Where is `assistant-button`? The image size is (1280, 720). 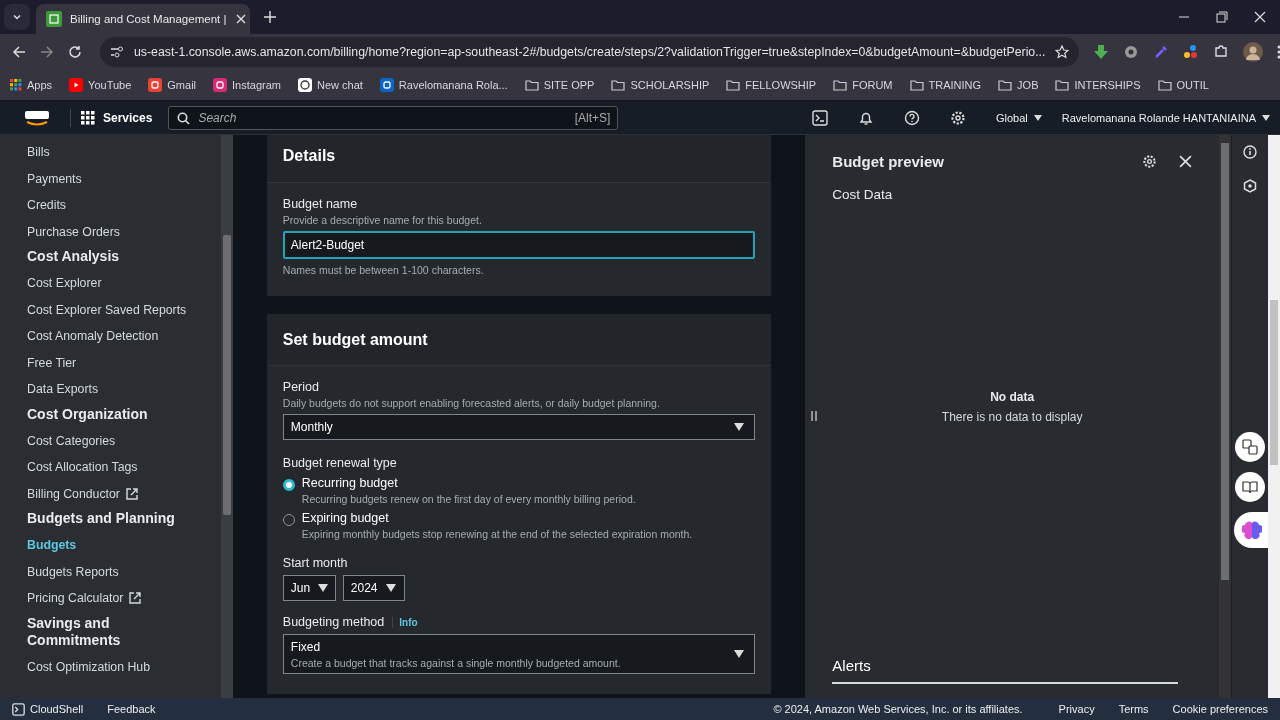
assistant-button is located at coordinates (1252, 530).